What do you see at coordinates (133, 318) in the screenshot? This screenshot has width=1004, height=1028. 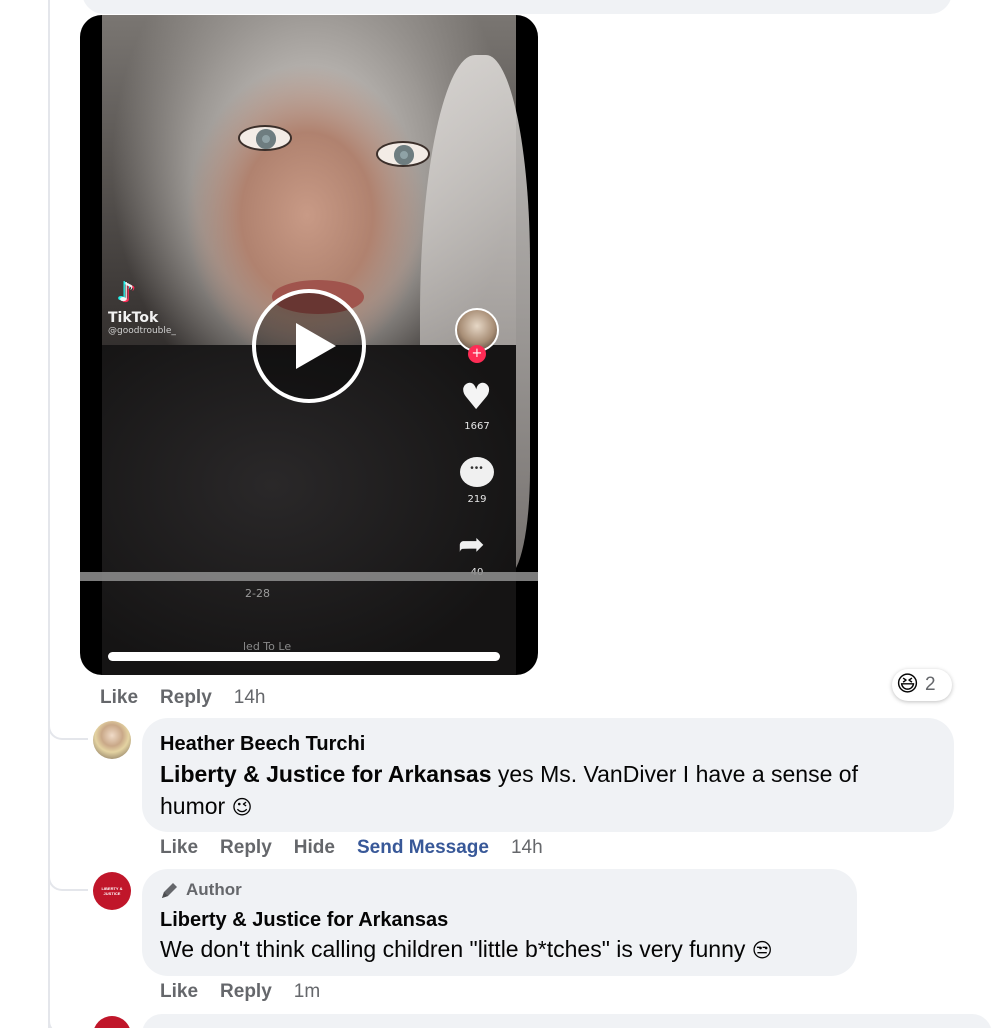 I see `tiktok-brand-label: TikTok` at bounding box center [133, 318].